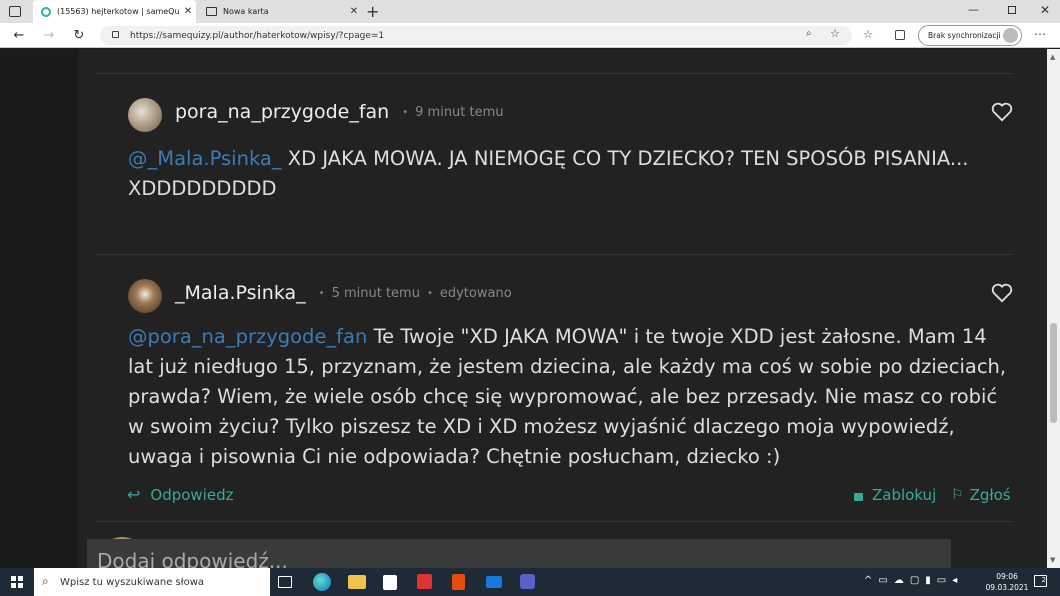 This screenshot has width=1060, height=596. What do you see at coordinates (458, 582) in the screenshot?
I see `office-icon` at bounding box center [458, 582].